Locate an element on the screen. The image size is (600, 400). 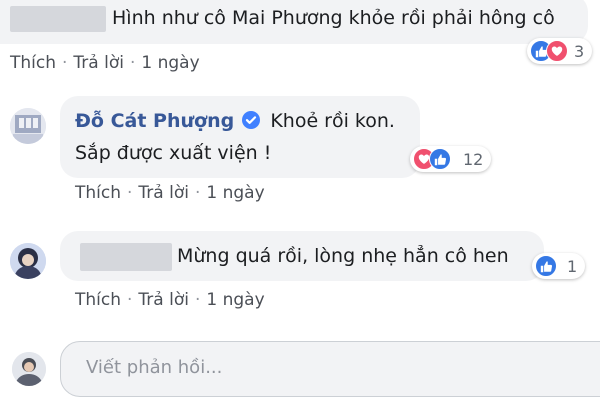
comment-actions-2: Thích · Trả lời · 1 ngày is located at coordinates (170, 193).